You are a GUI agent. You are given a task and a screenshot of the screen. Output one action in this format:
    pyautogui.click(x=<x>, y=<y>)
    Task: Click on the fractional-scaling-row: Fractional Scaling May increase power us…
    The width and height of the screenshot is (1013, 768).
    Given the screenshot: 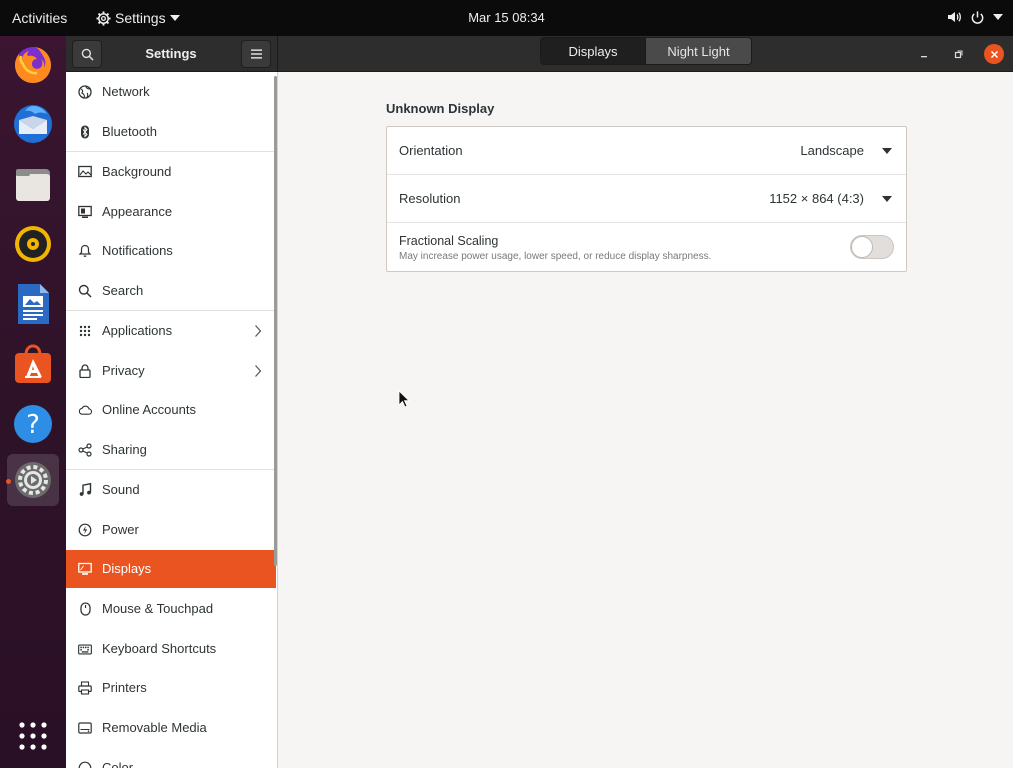 What is the action you would take?
    pyautogui.click(x=646, y=247)
    